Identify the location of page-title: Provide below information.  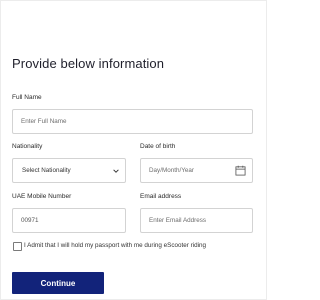
(88, 63).